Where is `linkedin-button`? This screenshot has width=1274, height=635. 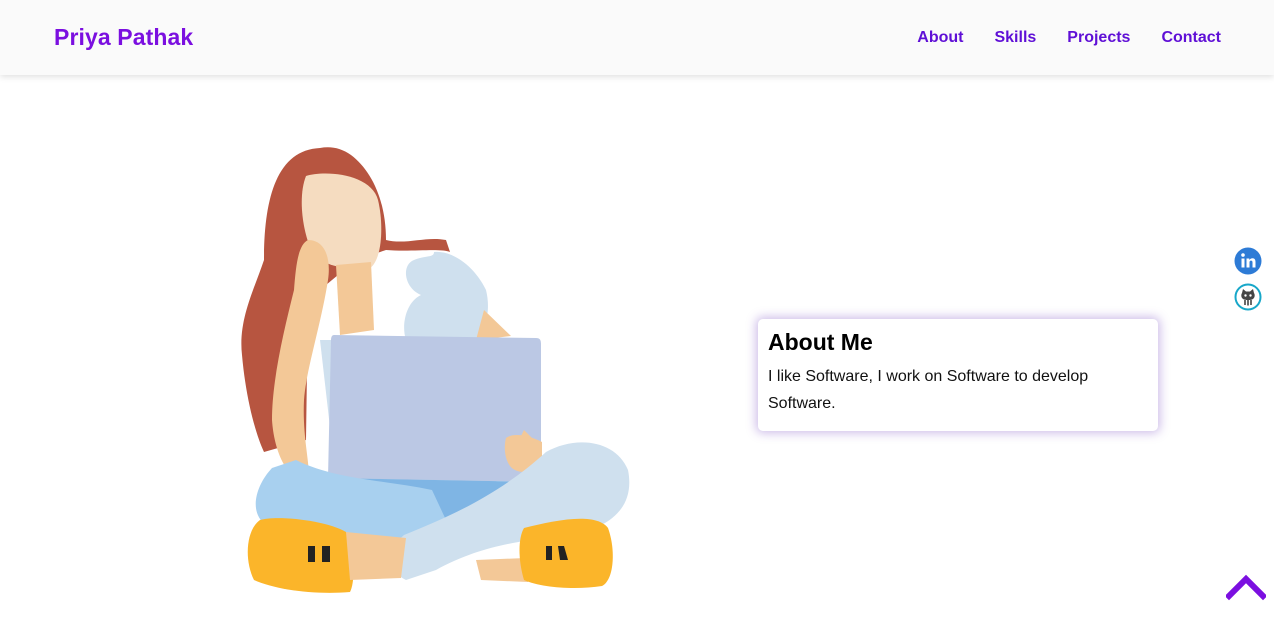 linkedin-button is located at coordinates (1248, 261).